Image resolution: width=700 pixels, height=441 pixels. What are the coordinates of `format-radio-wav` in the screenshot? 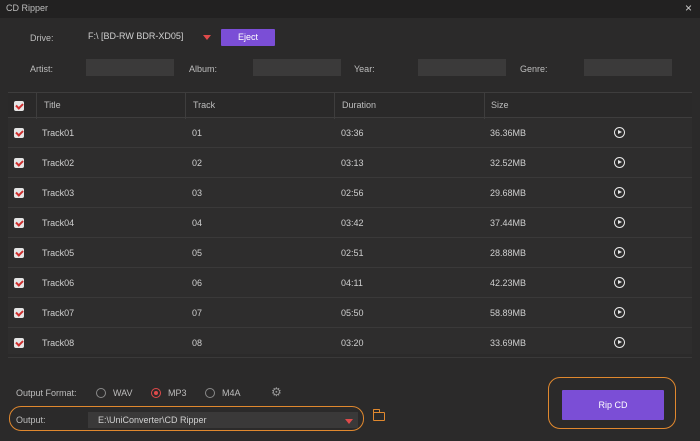 It's located at (101, 393).